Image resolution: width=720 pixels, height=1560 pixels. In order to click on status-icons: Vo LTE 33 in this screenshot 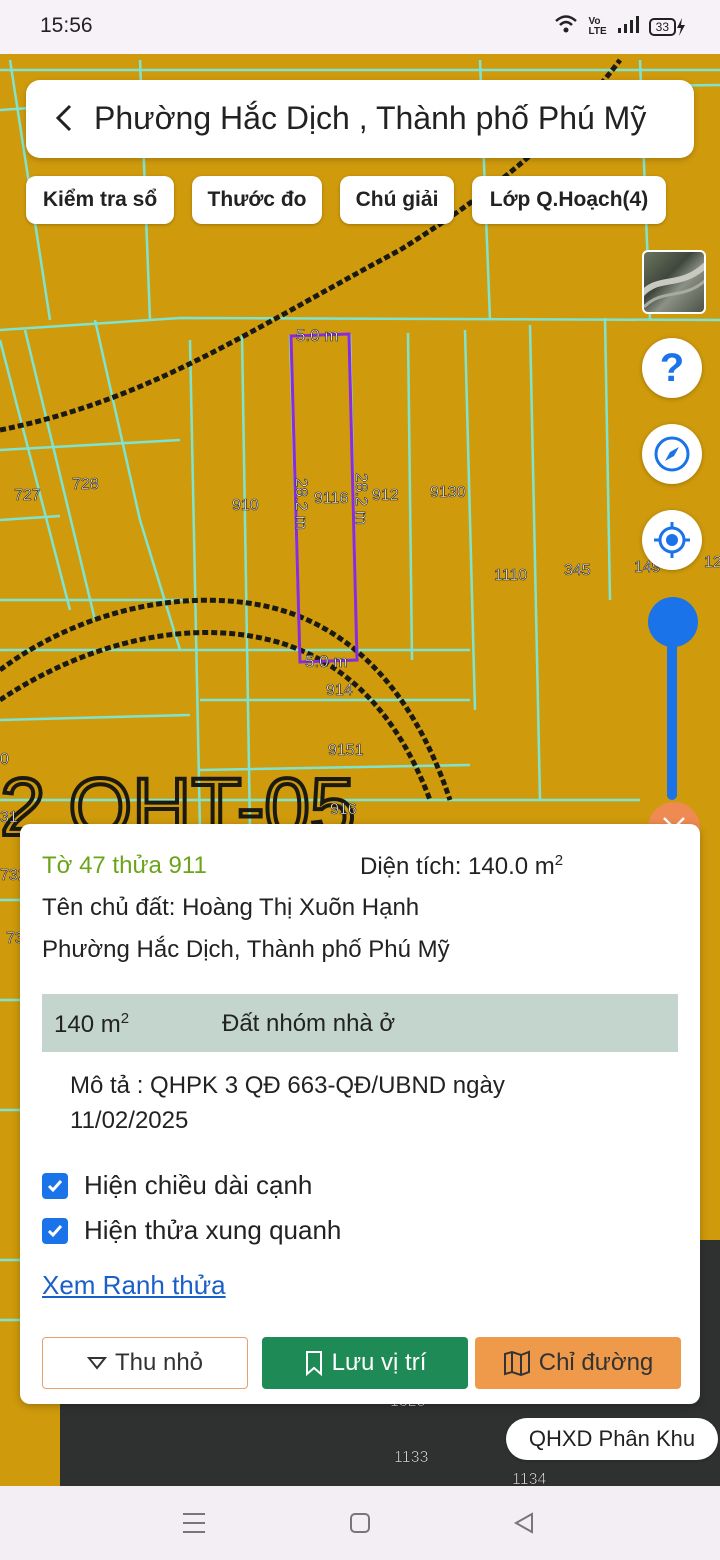, I will do `click(620, 26)`.